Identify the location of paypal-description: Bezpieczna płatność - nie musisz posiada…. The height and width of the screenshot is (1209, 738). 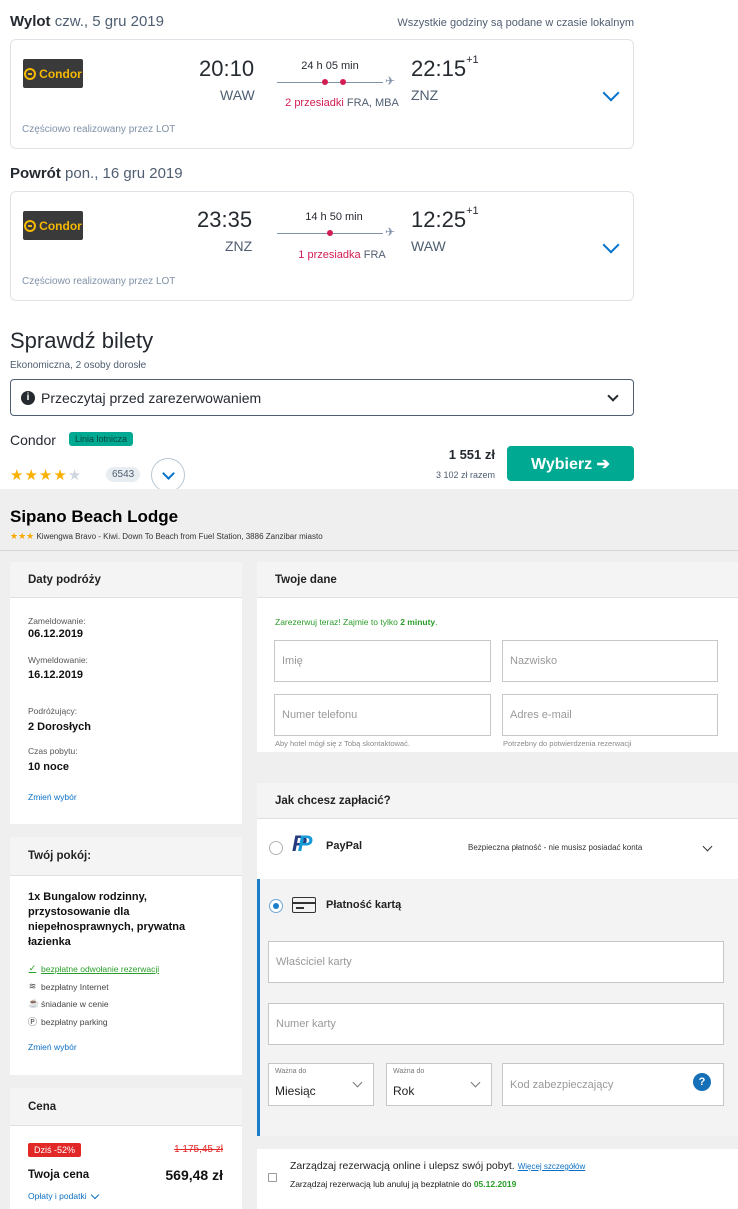
(555, 847).